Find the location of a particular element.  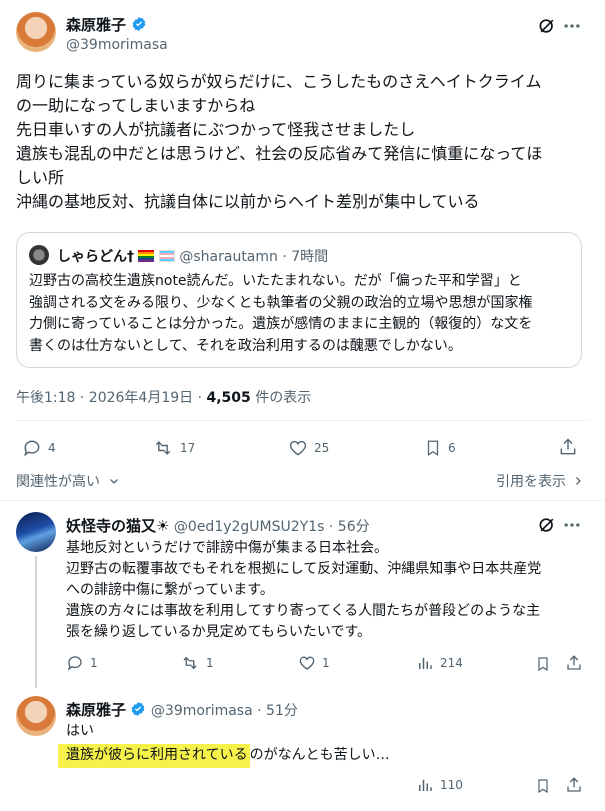

author-name: 森原雅子 is located at coordinates (96, 25).